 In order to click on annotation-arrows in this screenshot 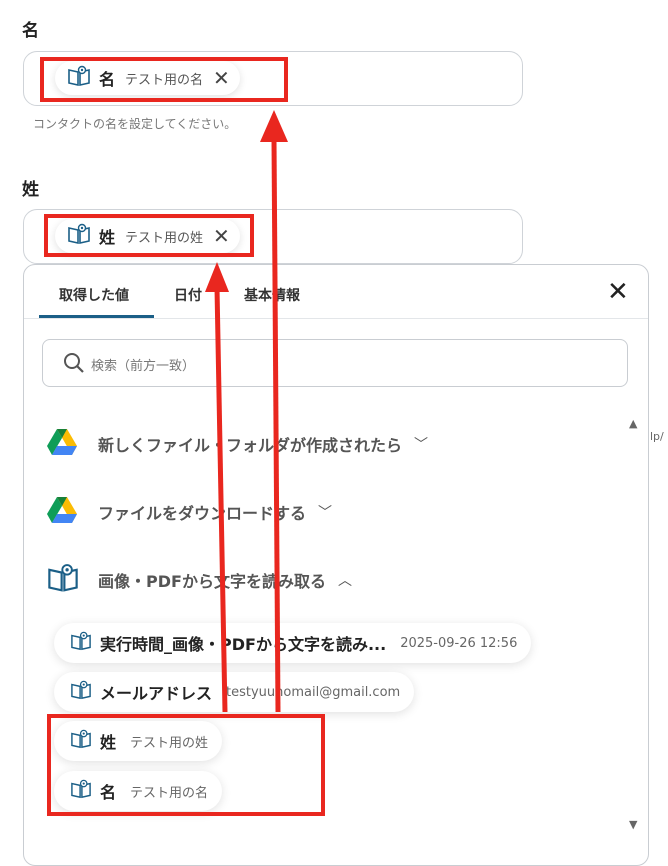, I will do `click(246, 411)`.